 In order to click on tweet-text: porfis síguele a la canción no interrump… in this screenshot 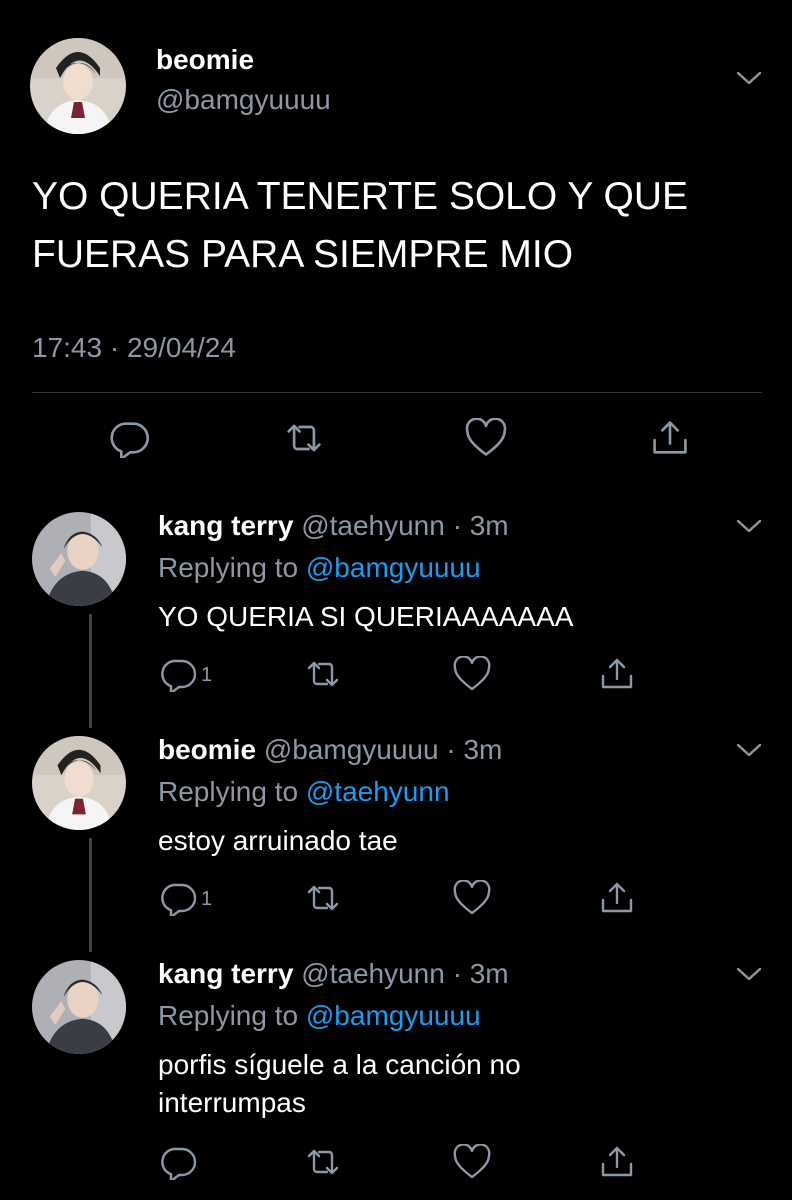, I will do `click(339, 1083)`.